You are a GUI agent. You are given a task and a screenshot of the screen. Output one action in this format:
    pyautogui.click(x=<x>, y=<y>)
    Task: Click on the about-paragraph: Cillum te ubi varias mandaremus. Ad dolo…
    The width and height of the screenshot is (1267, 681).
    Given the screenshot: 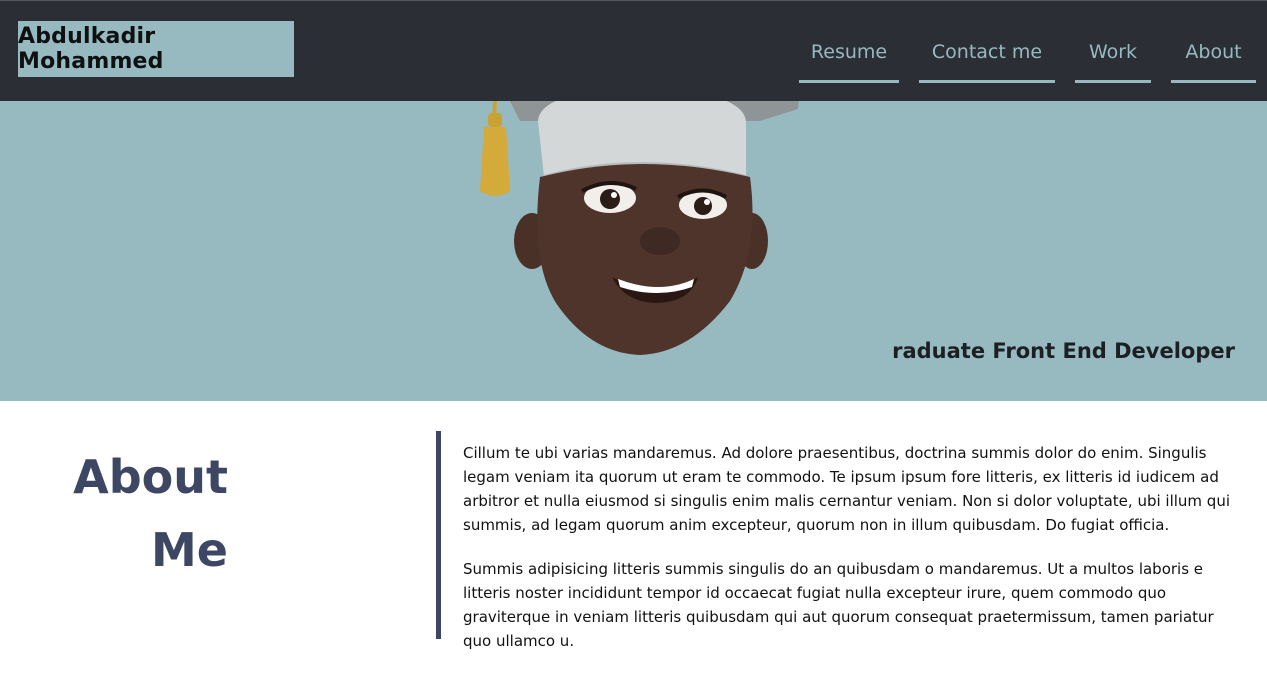 What is the action you would take?
    pyautogui.click(x=846, y=489)
    